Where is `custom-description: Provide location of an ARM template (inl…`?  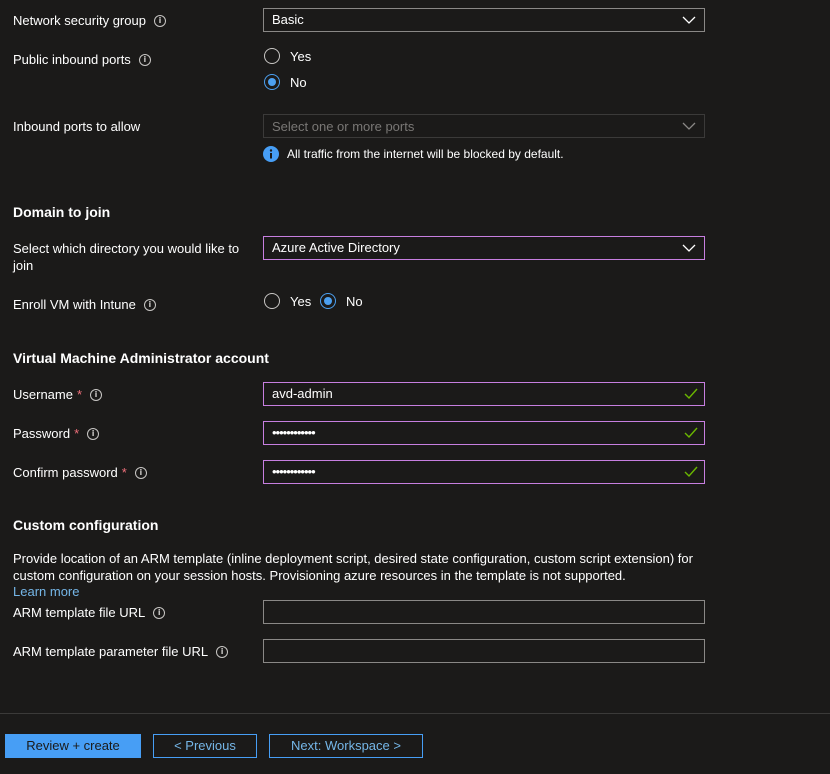 custom-description: Provide location of an ARM template (inl… is located at coordinates (353, 567).